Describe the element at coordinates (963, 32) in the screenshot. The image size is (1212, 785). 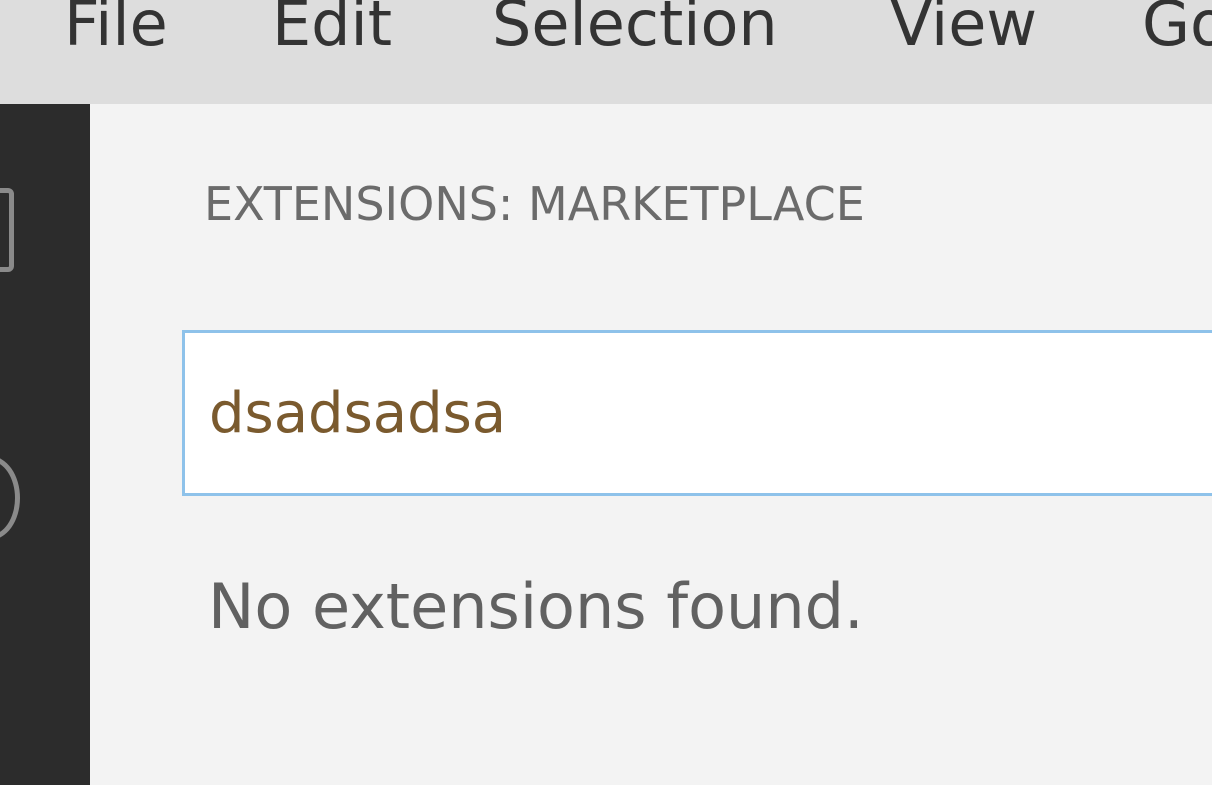
I see `menu-item-view: View` at that location.